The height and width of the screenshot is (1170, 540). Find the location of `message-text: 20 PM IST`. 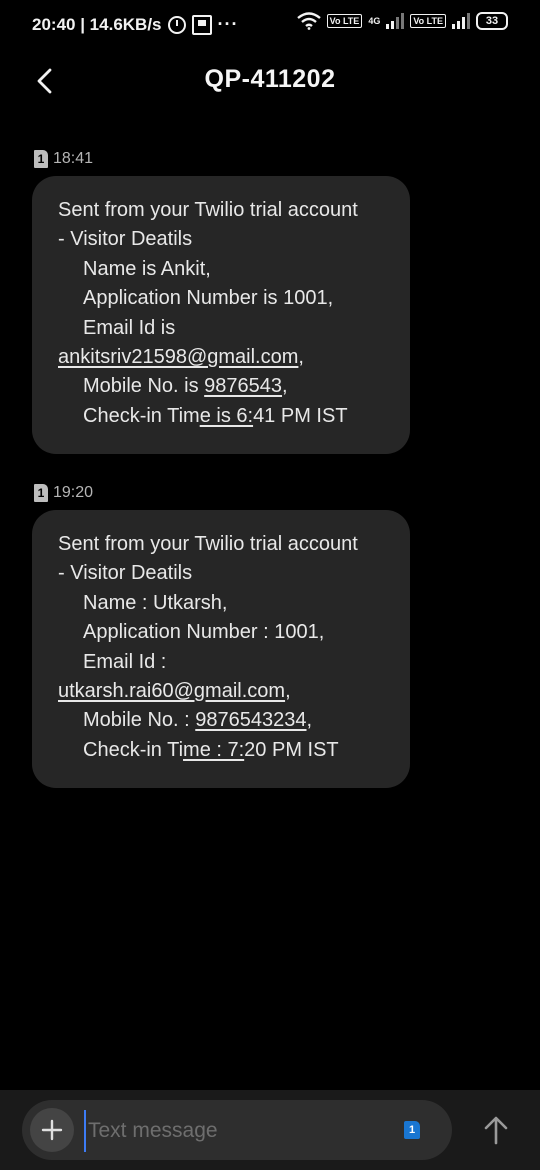

message-text: 20 PM IST is located at coordinates (291, 749).